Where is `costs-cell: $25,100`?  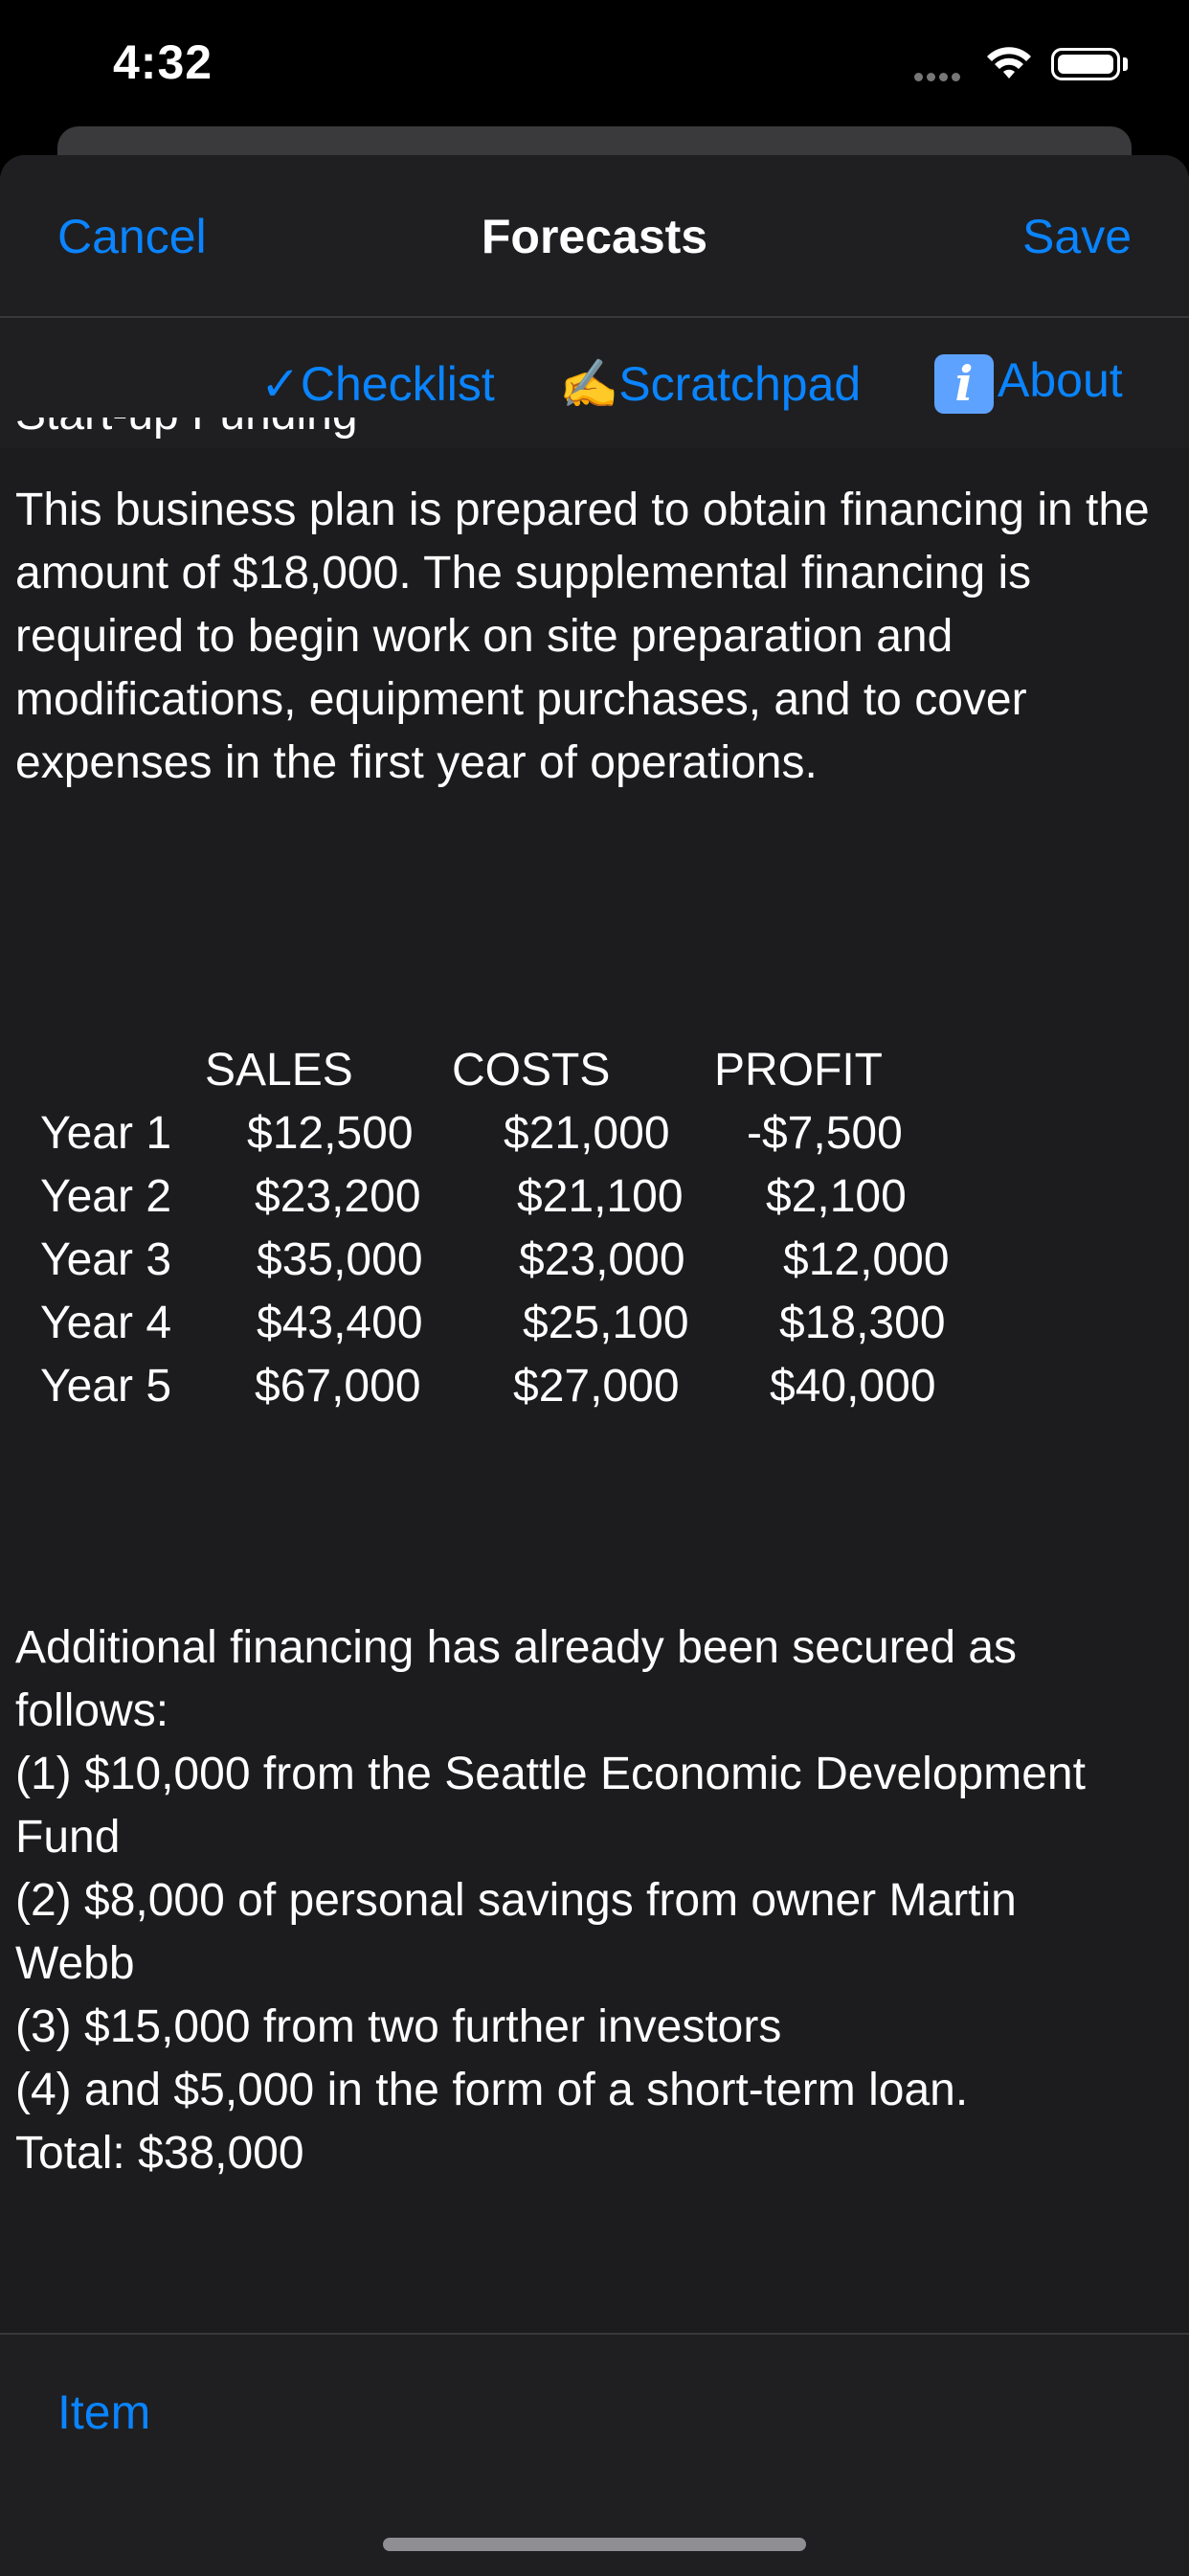 costs-cell: $25,100 is located at coordinates (606, 1323).